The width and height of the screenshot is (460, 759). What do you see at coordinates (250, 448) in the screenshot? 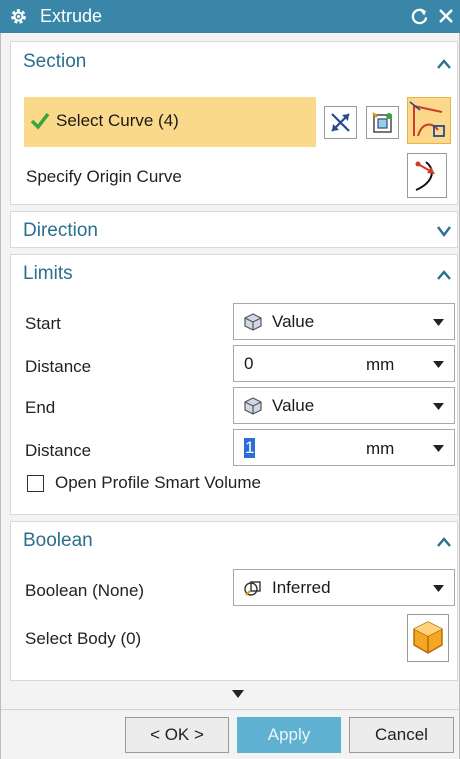
I see `end-distance-value: 1` at bounding box center [250, 448].